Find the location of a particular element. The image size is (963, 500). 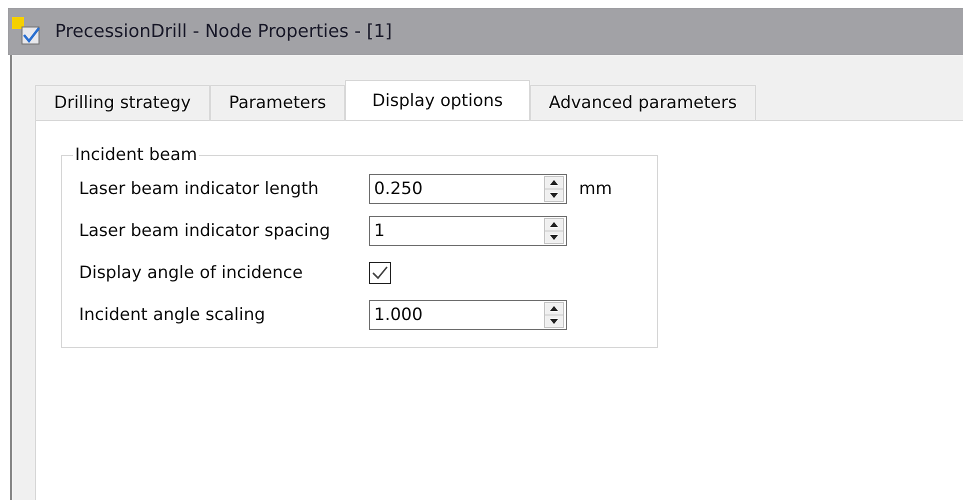

field-label: Laser beam indicator spacing is located at coordinates (205, 231).